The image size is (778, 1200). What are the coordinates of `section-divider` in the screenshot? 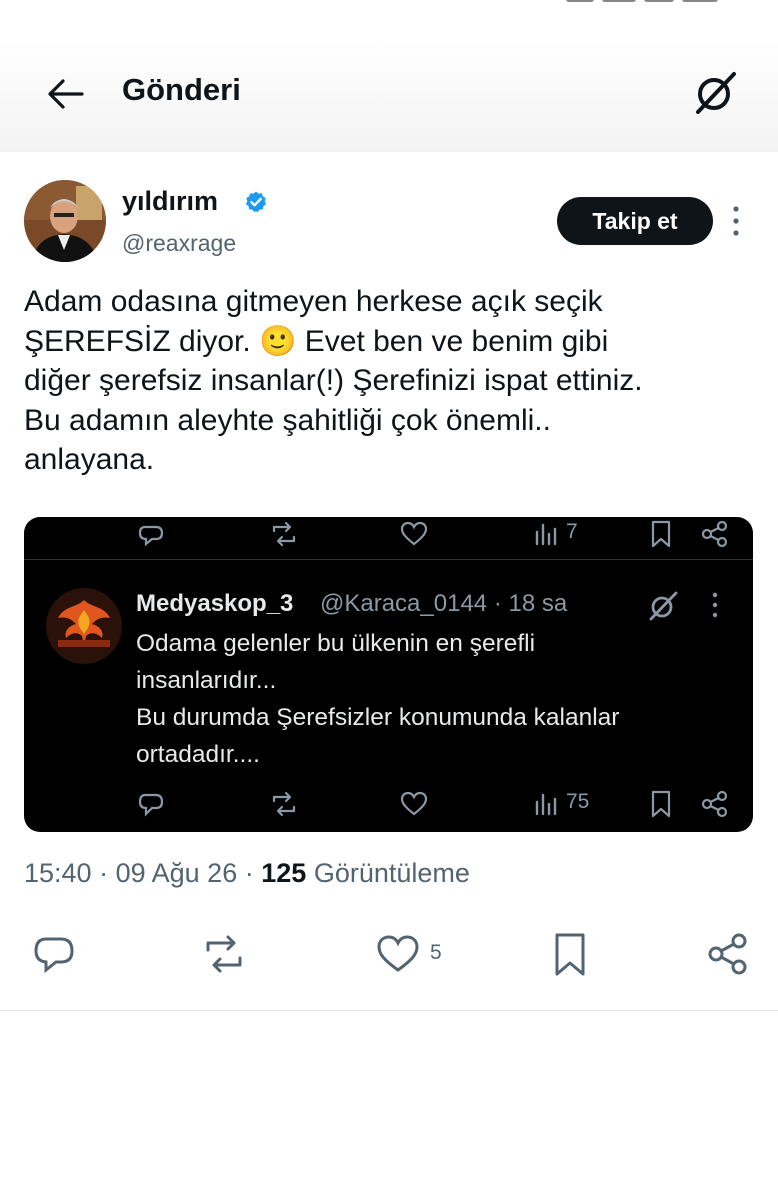 It's located at (389, 1010).